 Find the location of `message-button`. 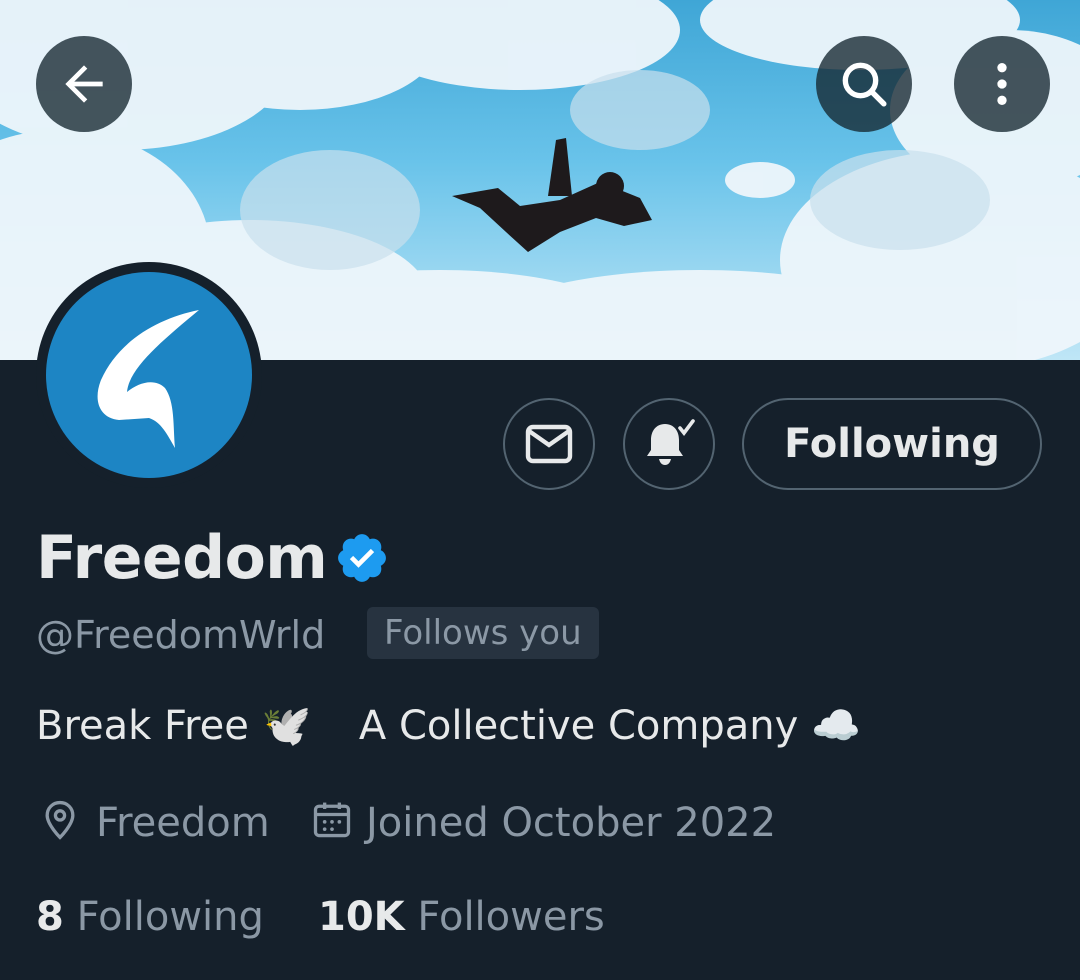

message-button is located at coordinates (549, 444).